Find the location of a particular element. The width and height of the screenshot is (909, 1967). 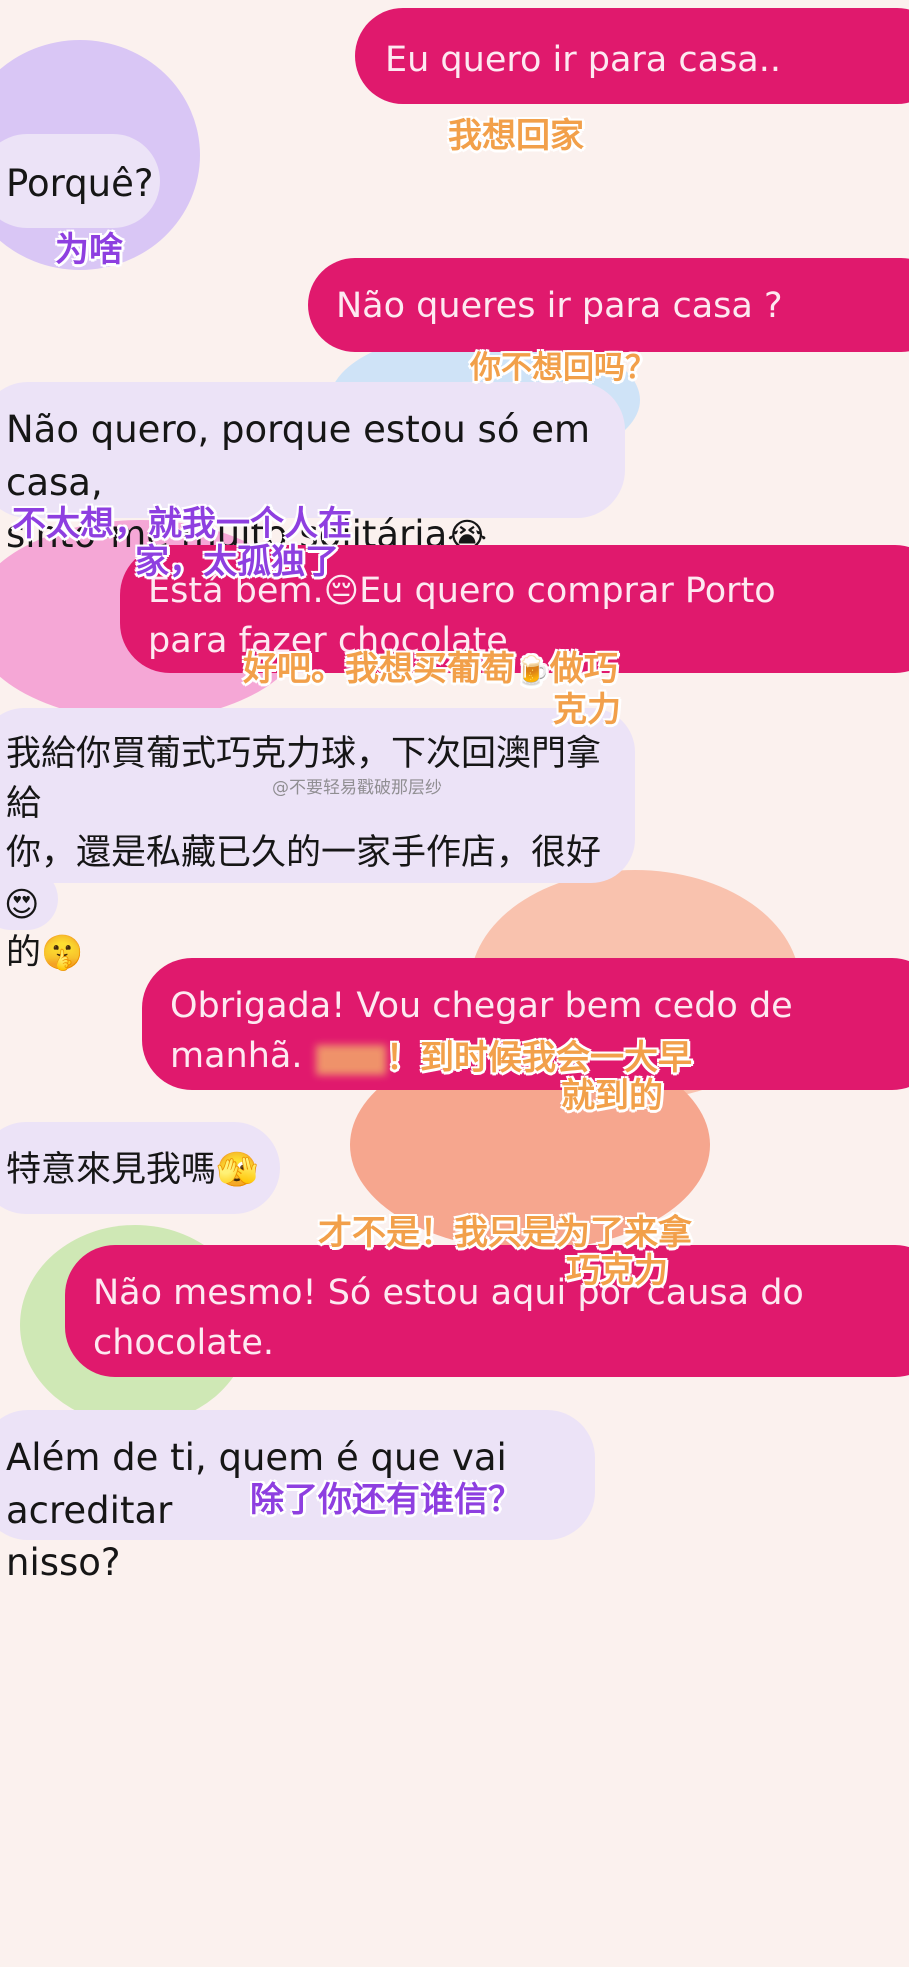

message-text-line: 你，還是私藏已久的一家手作店，很好吃 is located at coordinates (304, 878).